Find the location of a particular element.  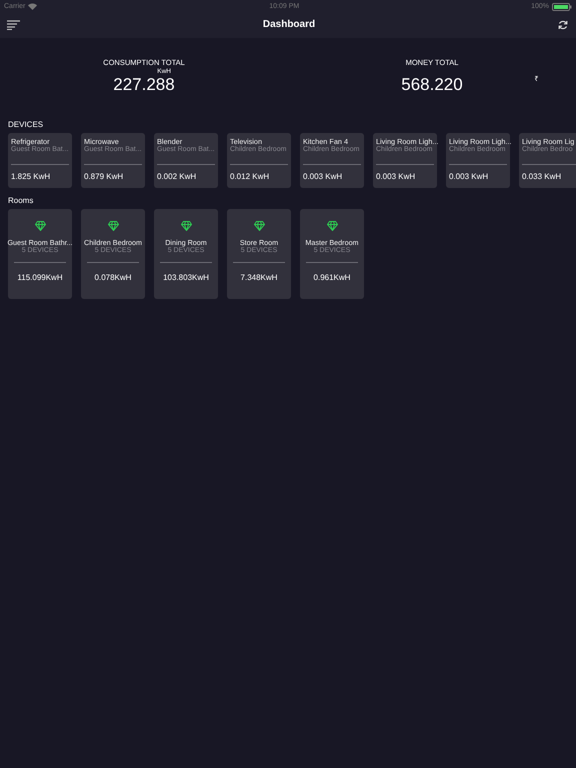

battery-icon is located at coordinates (562, 6).